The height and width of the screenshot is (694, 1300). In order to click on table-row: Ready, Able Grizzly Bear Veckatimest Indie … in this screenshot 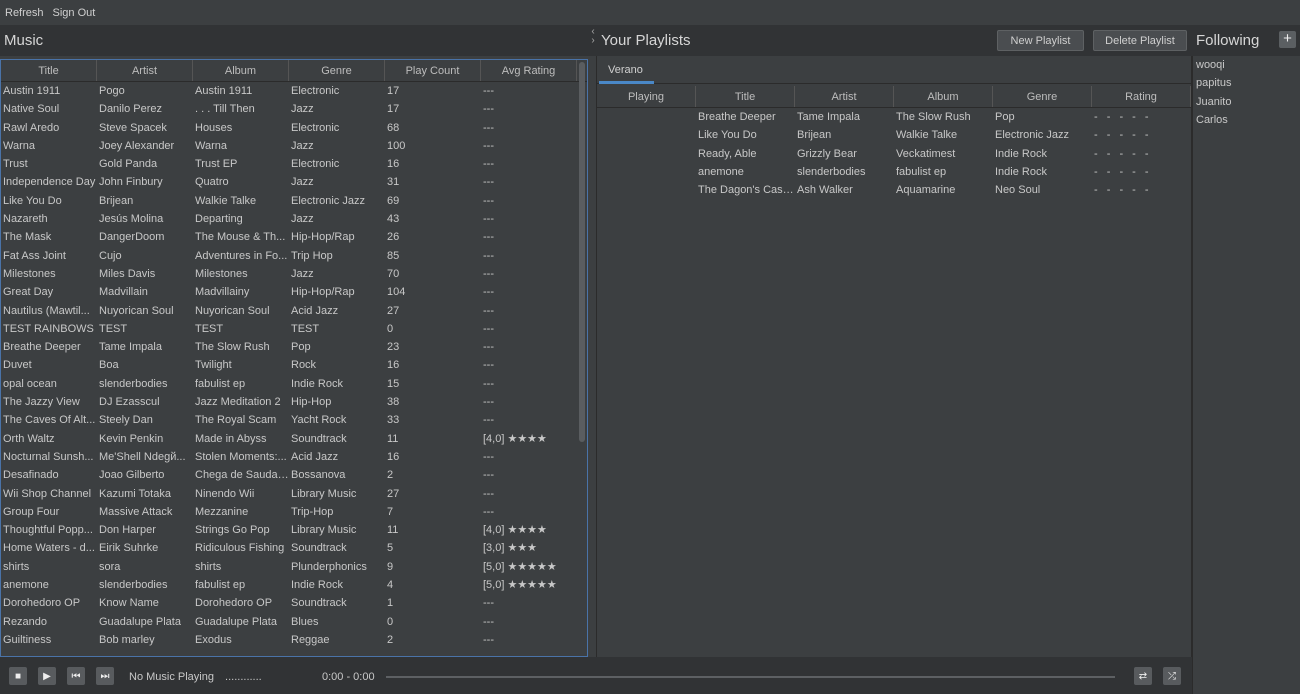, I will do `click(894, 154)`.